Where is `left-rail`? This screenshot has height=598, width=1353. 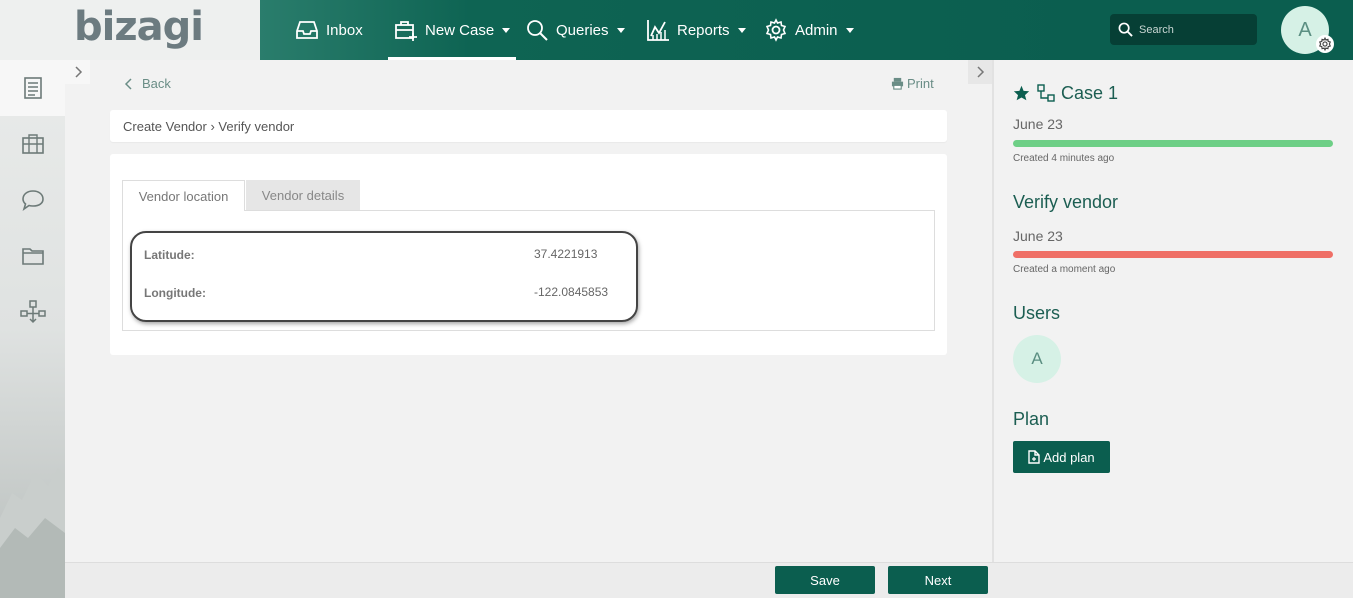 left-rail is located at coordinates (32, 329).